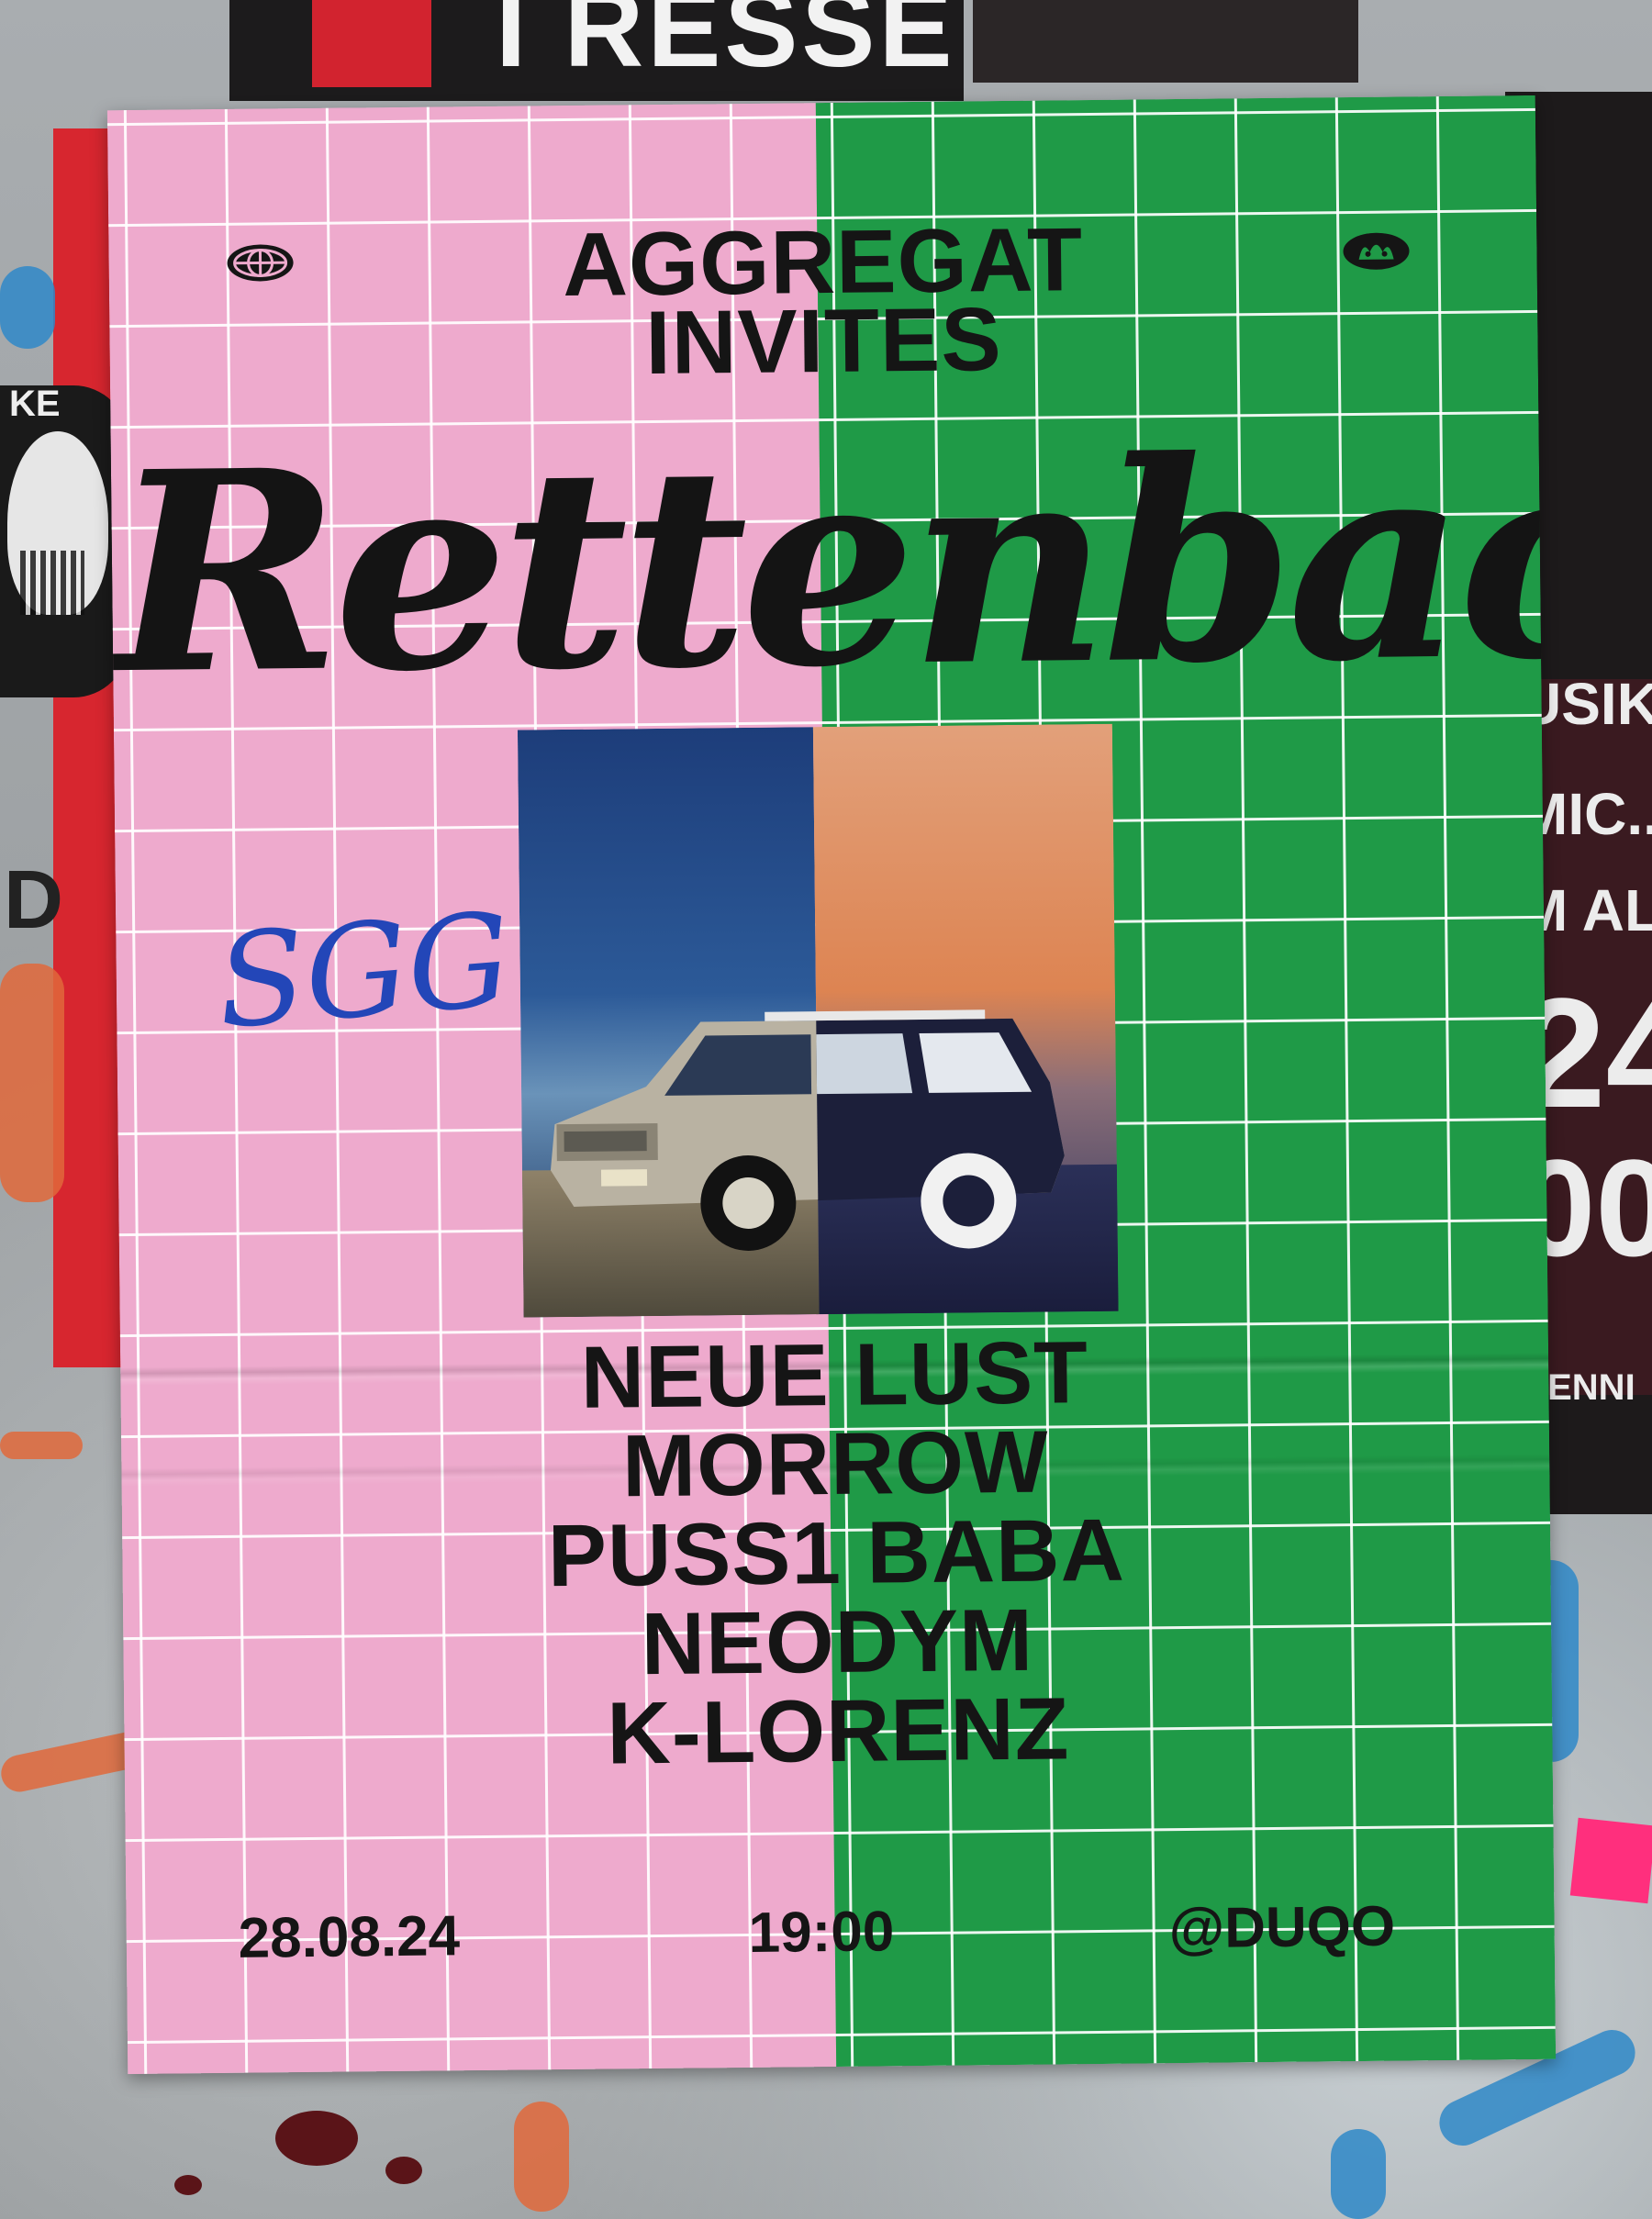 This screenshot has width=1652, height=2219. What do you see at coordinates (836, 1464) in the screenshot?
I see `lineup-artist: MORROW` at bounding box center [836, 1464].